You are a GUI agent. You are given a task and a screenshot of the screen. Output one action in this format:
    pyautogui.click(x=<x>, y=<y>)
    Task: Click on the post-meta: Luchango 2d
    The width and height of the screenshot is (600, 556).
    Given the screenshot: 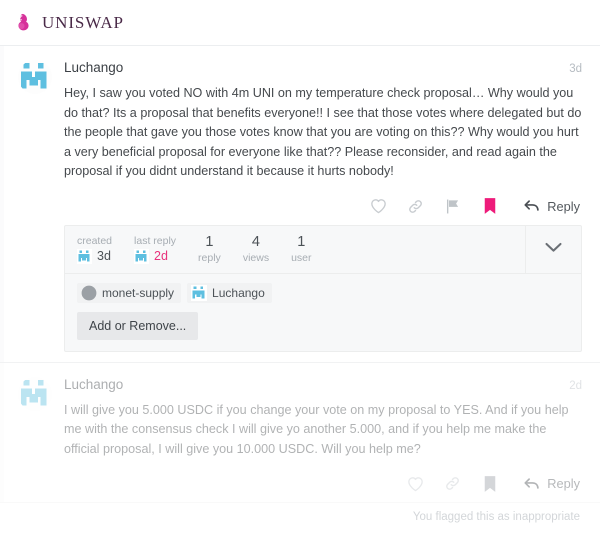 What is the action you would take?
    pyautogui.click(x=323, y=384)
    